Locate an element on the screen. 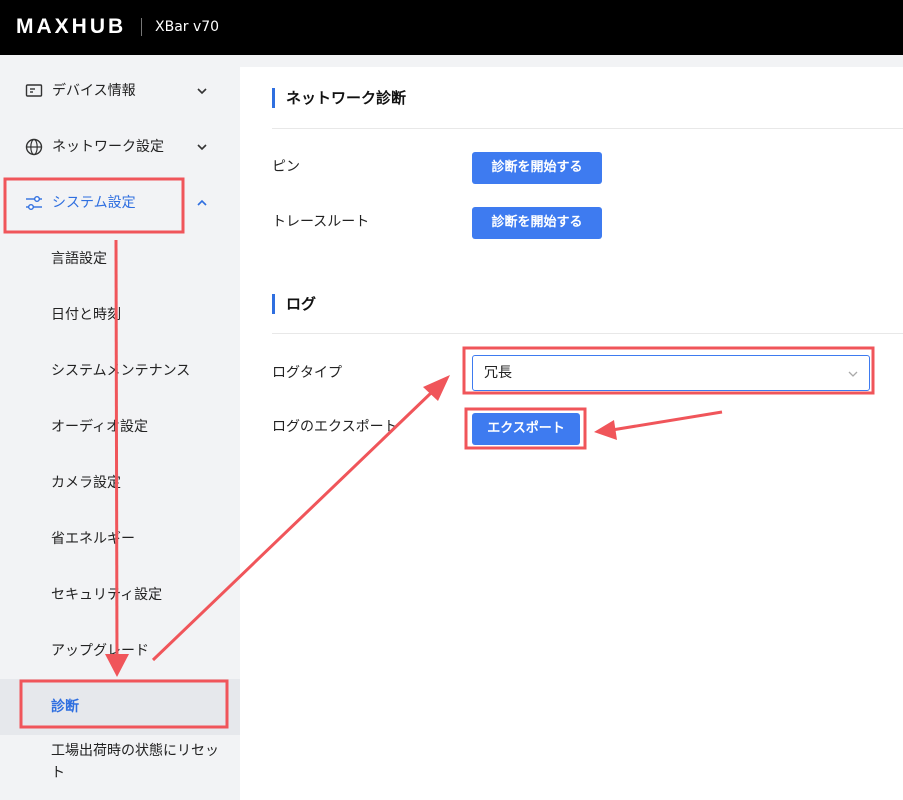  sidebar-item-audio: オーディオ設定 is located at coordinates (120, 427).